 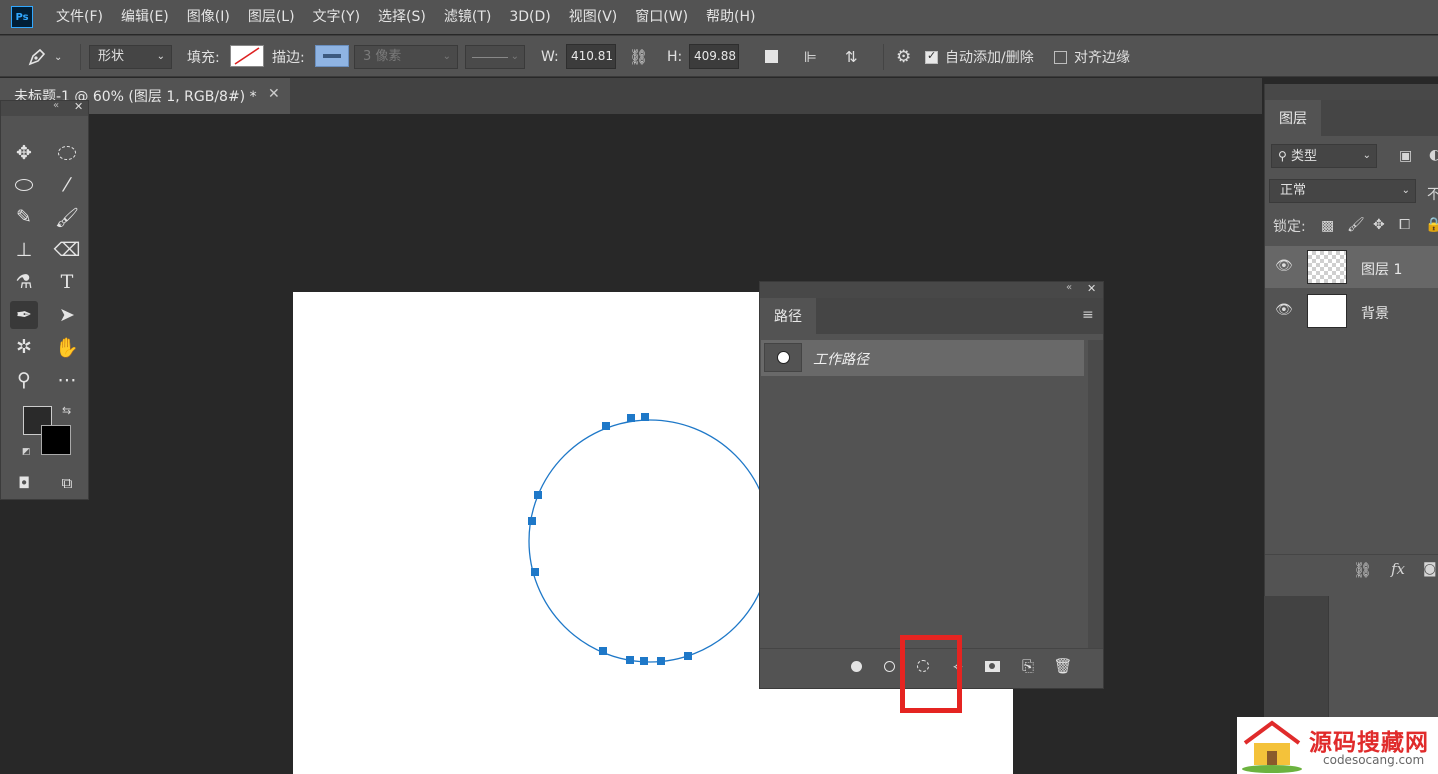 I want to click on background-color-swatch, so click(x=56, y=440).